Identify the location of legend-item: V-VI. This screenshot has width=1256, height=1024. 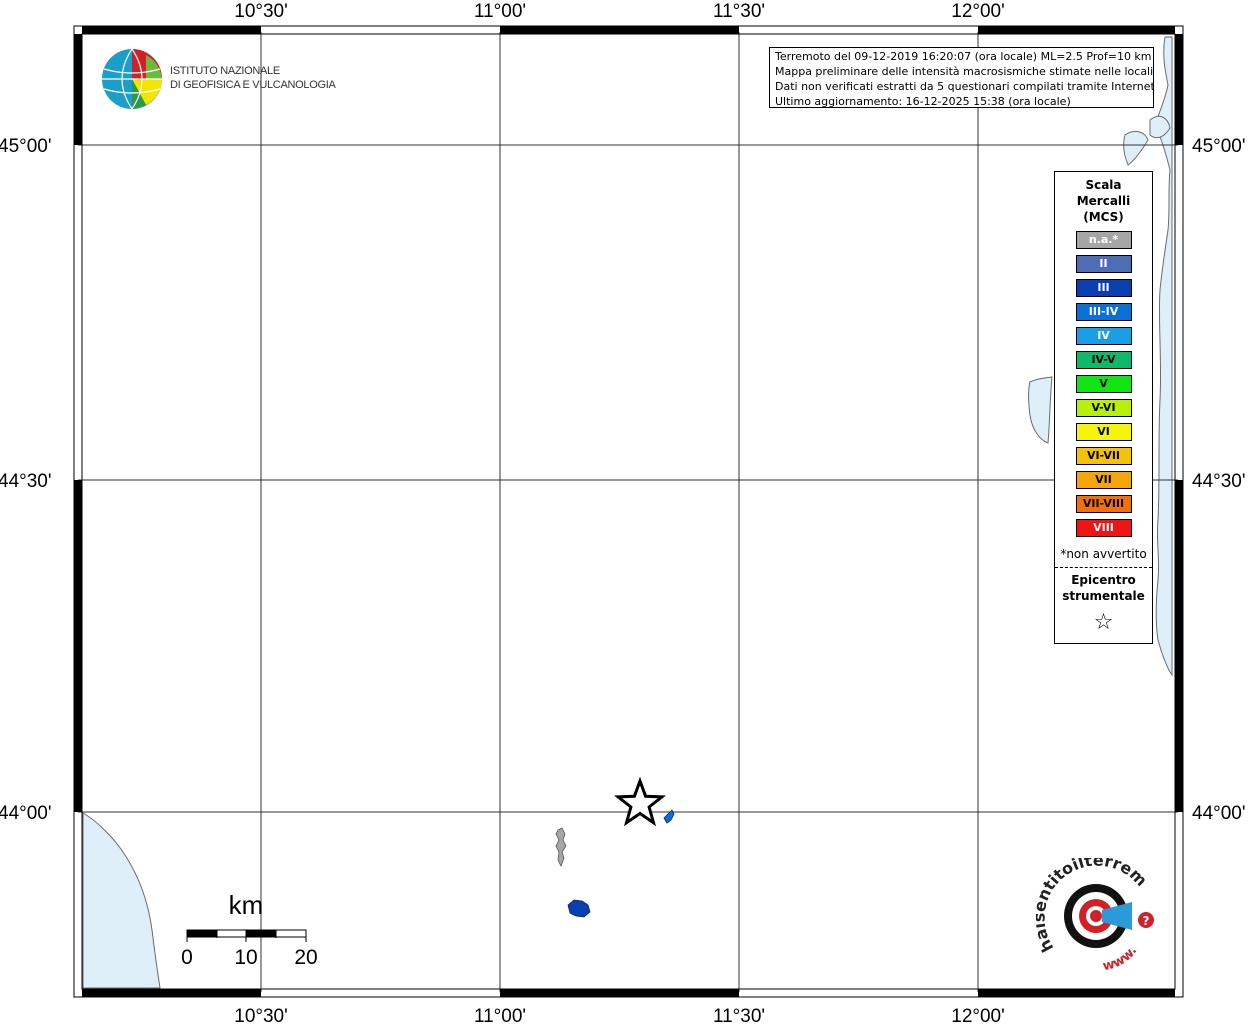
(1103, 408).